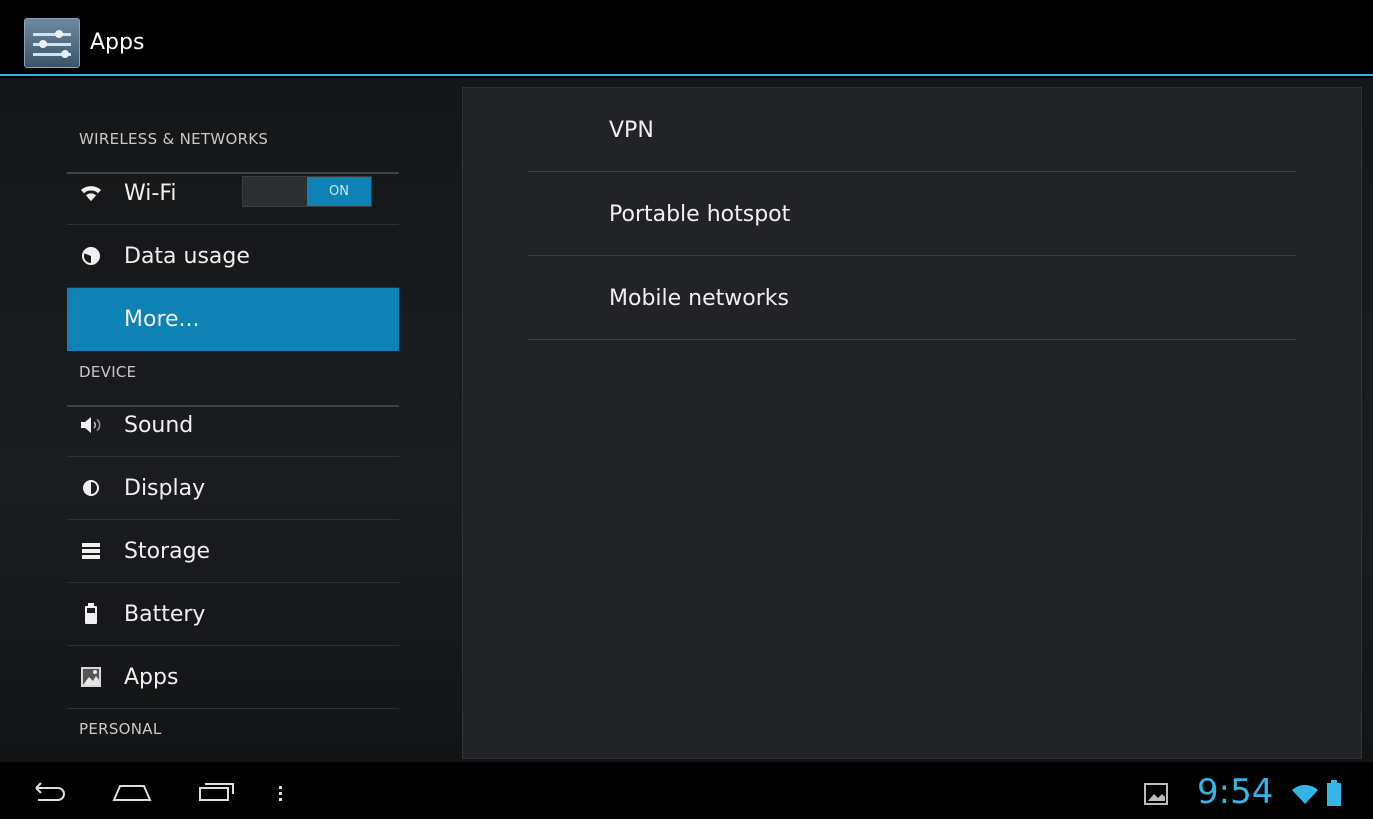  I want to click on sidebar-item-data-usage: Data usage, so click(233, 256).